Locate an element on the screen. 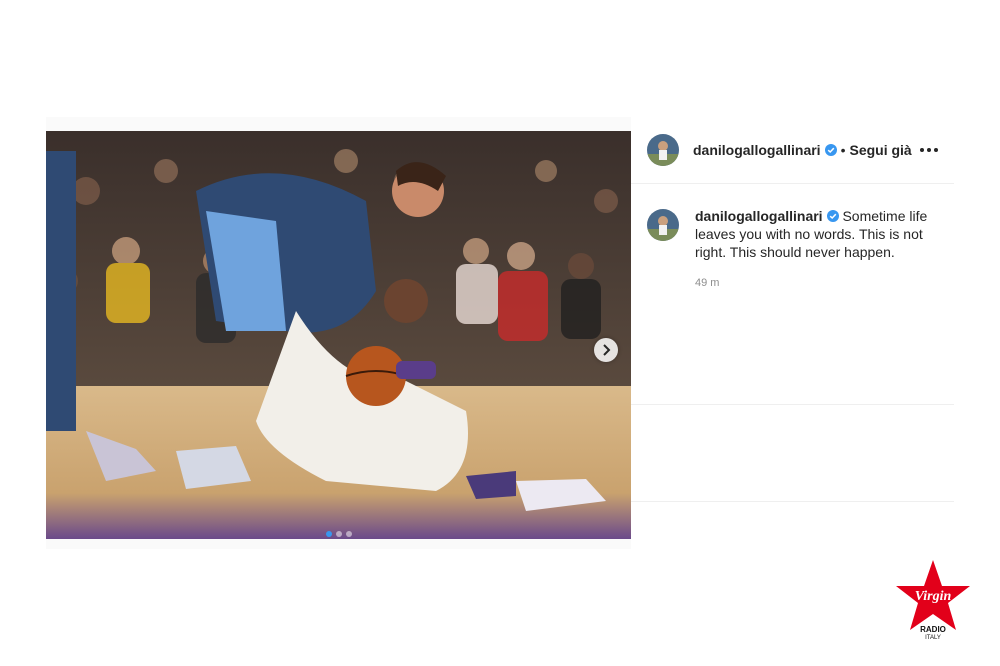 This screenshot has width=1000, height=666. virgin-radio-logo: Virgin RADIO ITALY is located at coordinates (933, 599).